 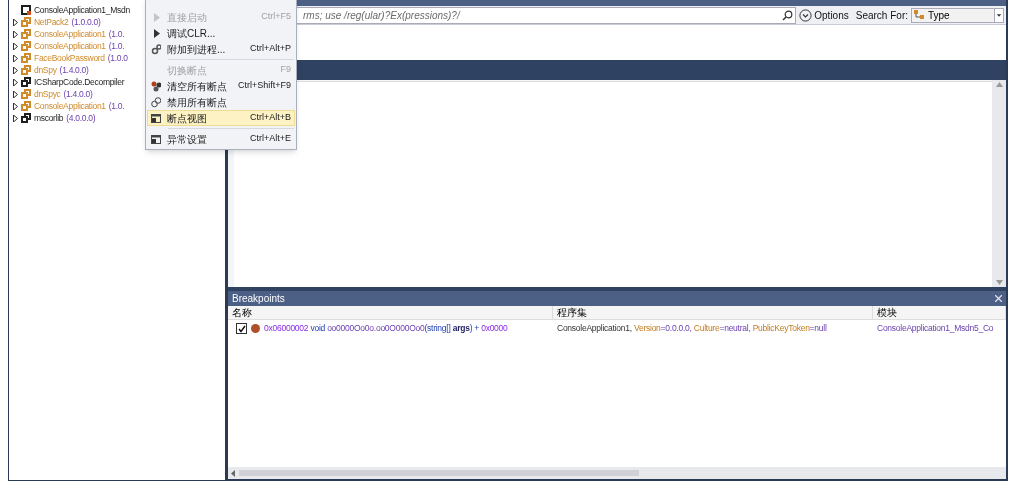 What do you see at coordinates (156, 102) in the screenshot?
I see `rings-icon` at bounding box center [156, 102].